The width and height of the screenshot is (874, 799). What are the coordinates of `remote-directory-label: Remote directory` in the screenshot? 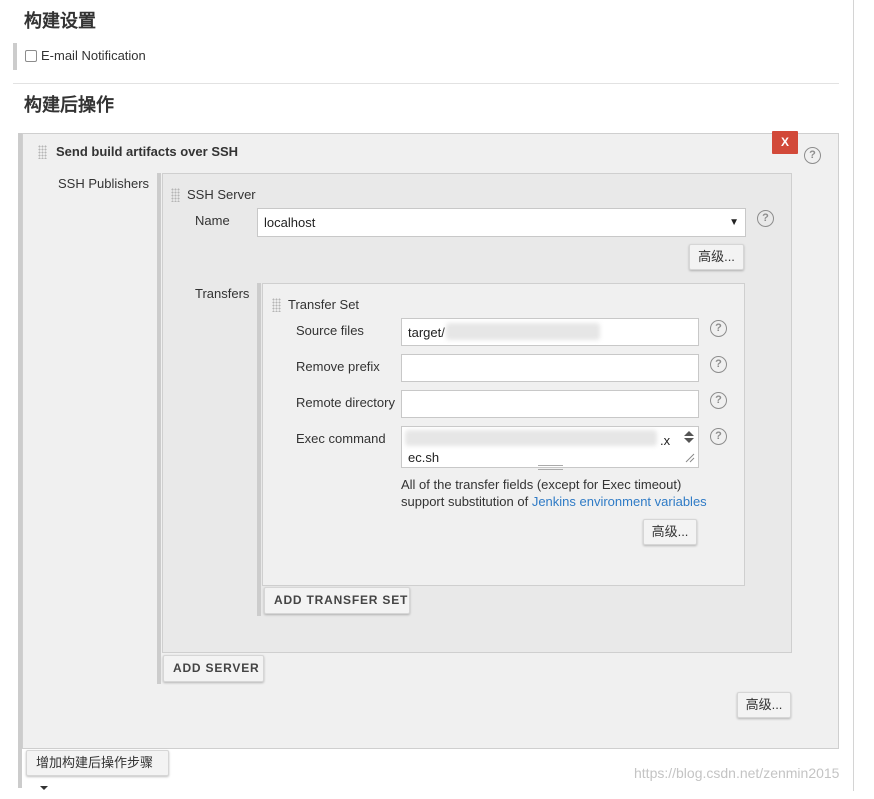 It's located at (345, 402).